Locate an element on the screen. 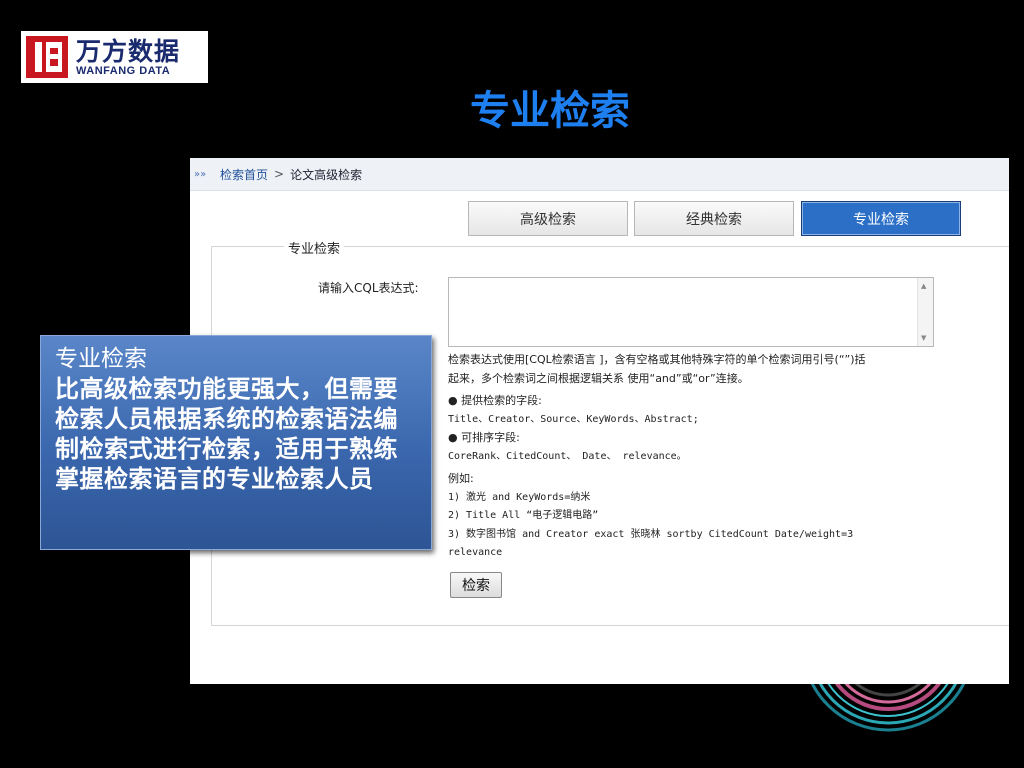 This screenshot has width=1024, height=768. help-line: 起来，多个检索词之间根据逻辑关系 使用“and”或“or”连接。 is located at coordinates (598, 378).